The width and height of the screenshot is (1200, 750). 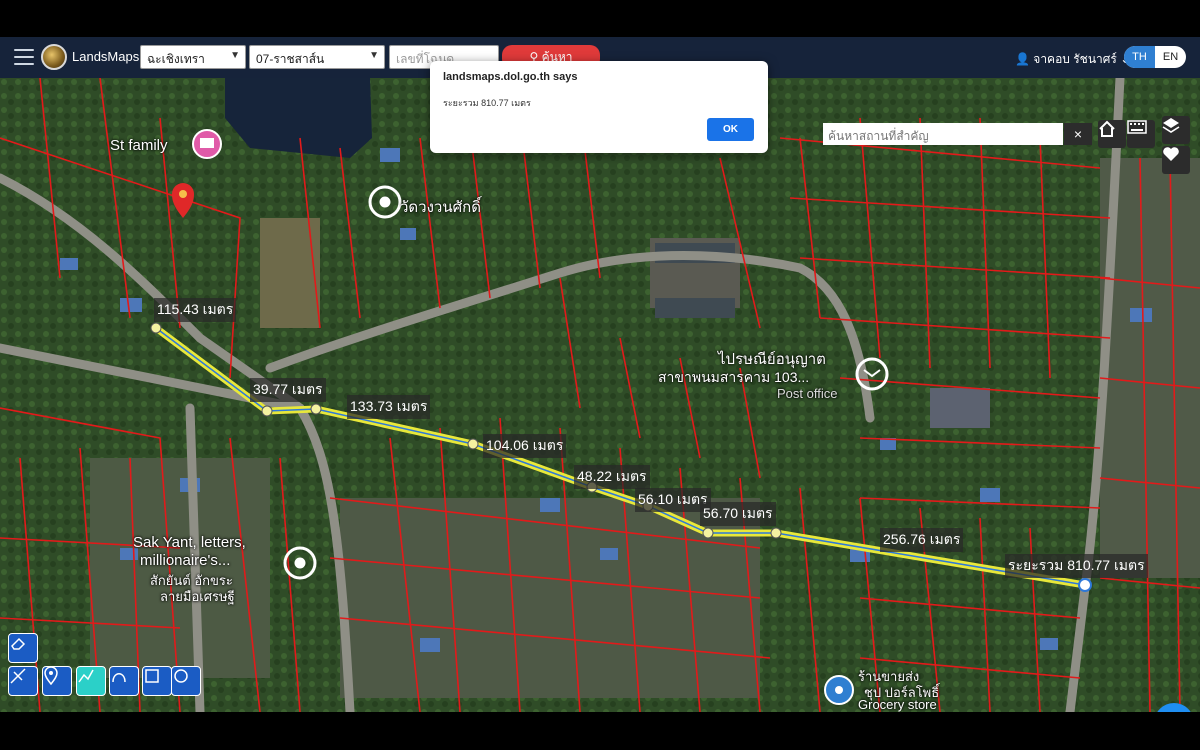 What do you see at coordinates (612, 477) in the screenshot?
I see `segment-label: 48.22 เมตร` at bounding box center [612, 477].